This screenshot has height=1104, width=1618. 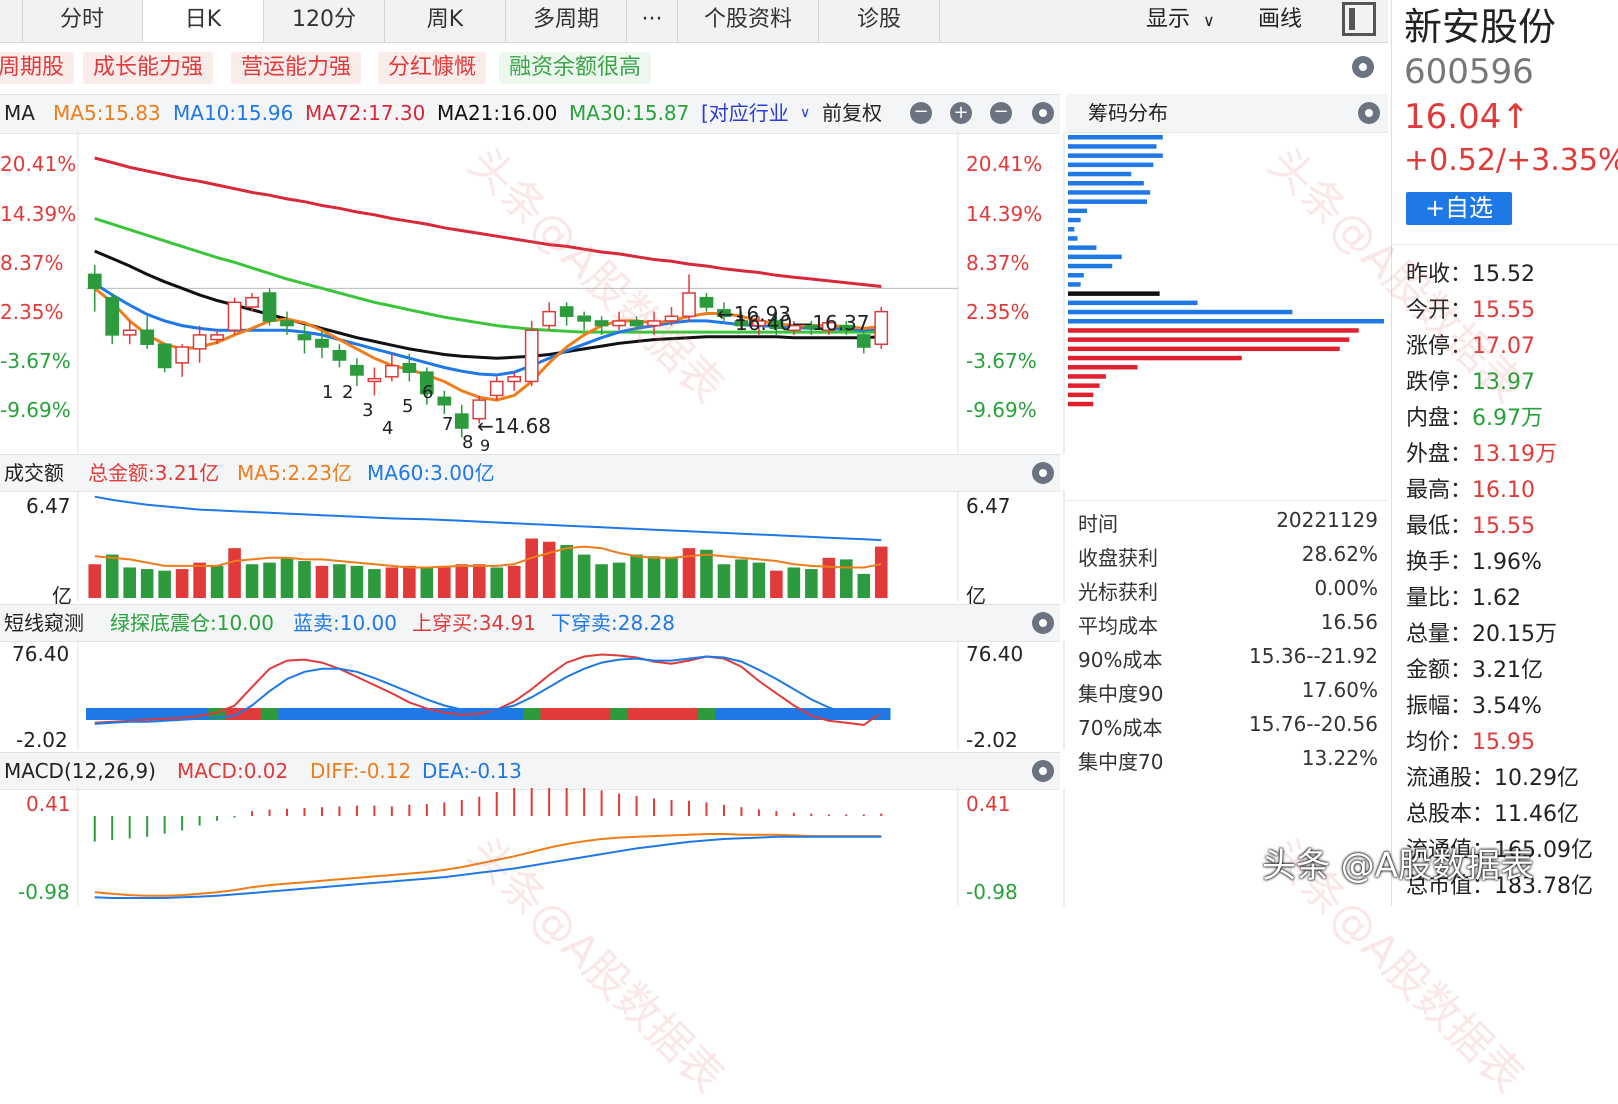 I want to click on quote-label: 流通股：, so click(x=1450, y=778).